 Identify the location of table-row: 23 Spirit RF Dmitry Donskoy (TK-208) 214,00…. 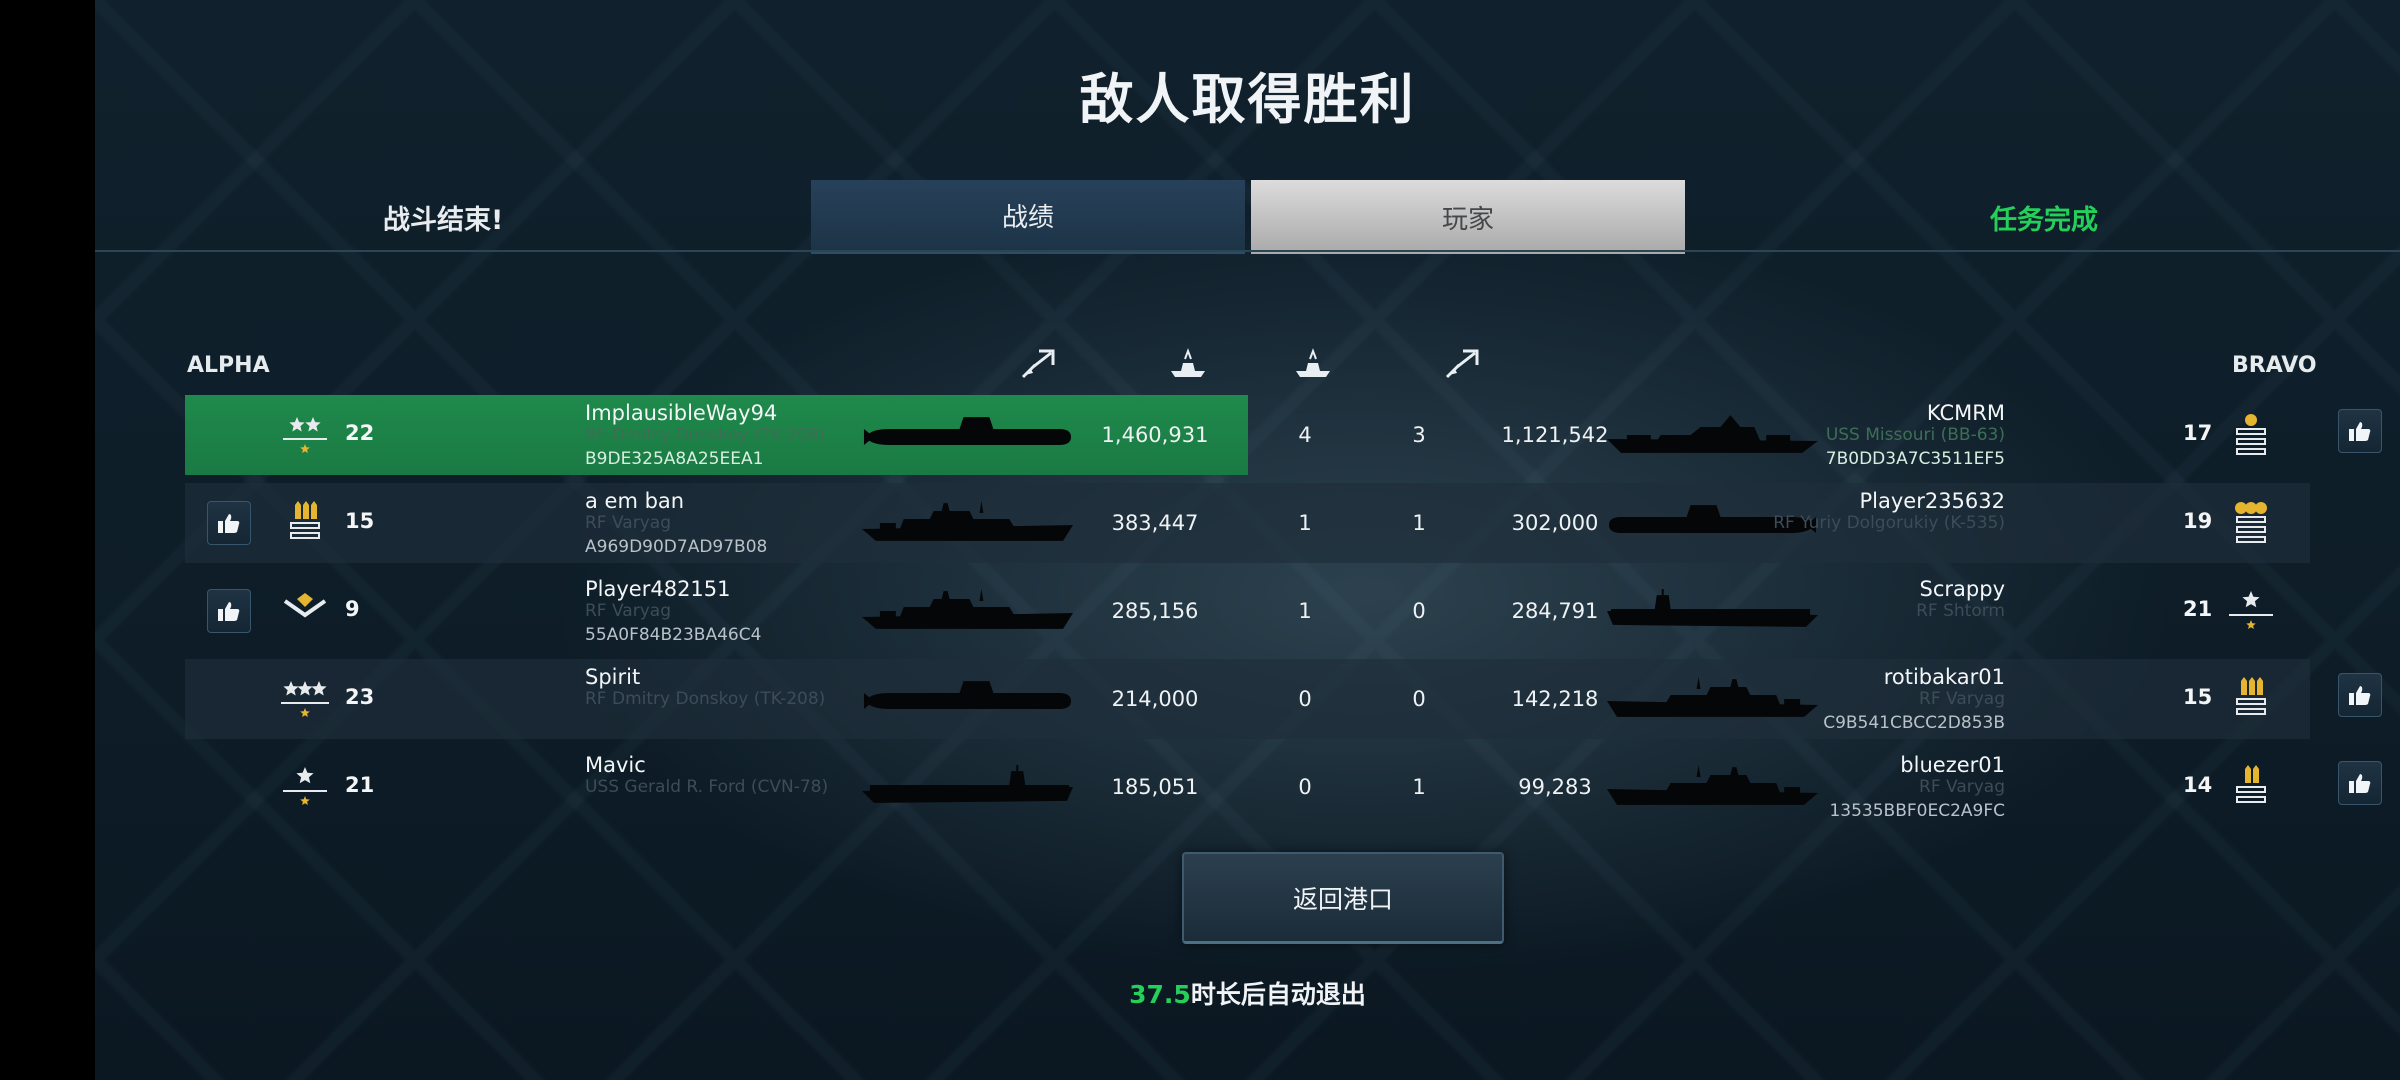
(1283, 699).